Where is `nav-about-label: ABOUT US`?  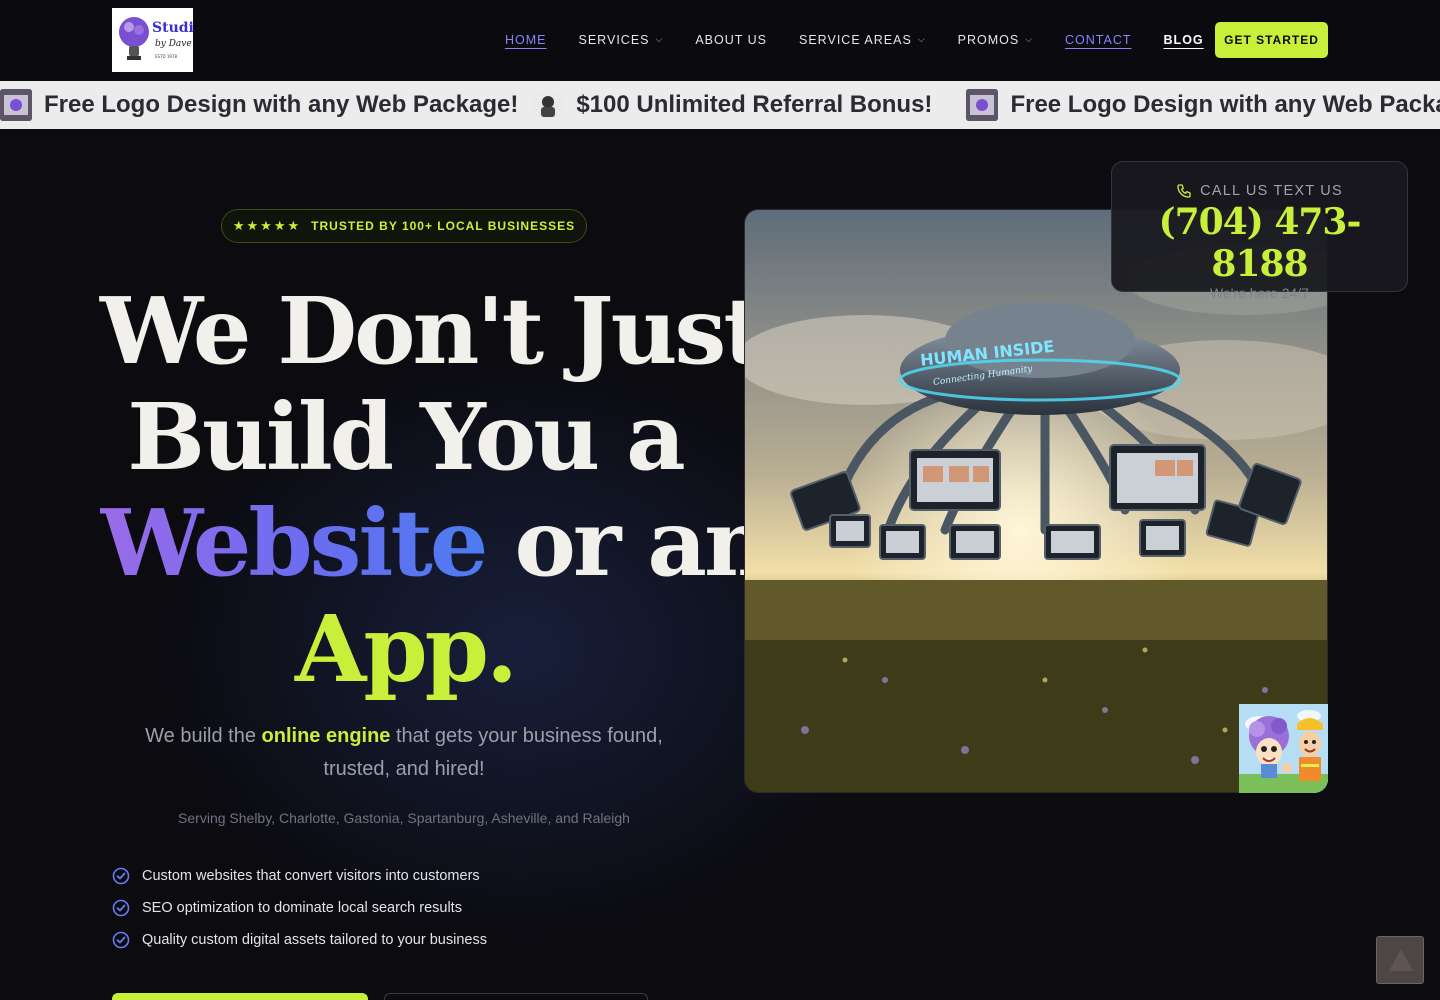
nav-about-label: ABOUT US is located at coordinates (731, 40).